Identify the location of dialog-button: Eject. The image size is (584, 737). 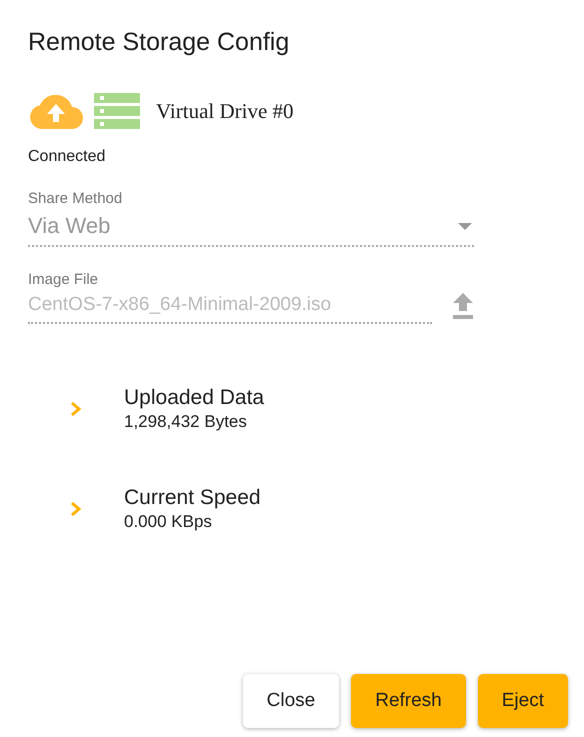
(523, 701).